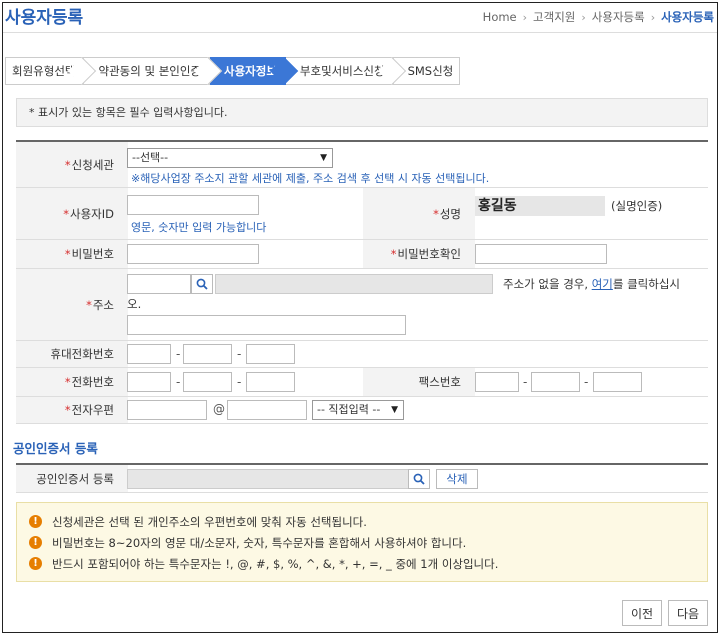 This screenshot has width=720, height=635. What do you see at coordinates (153, 71) in the screenshot?
I see `step-terms-auth: 약관동의 및 본인인증` at bounding box center [153, 71].